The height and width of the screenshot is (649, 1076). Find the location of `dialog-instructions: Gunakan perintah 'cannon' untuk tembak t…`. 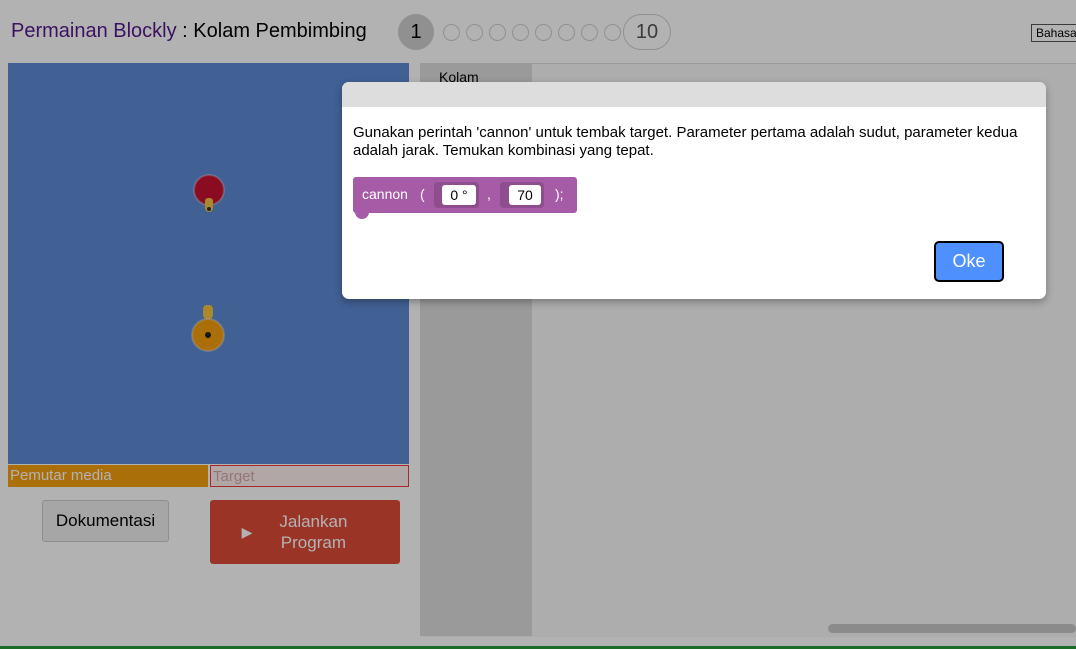

dialog-instructions: Gunakan perintah 'cannon' untuk tembak t… is located at coordinates (685, 141).